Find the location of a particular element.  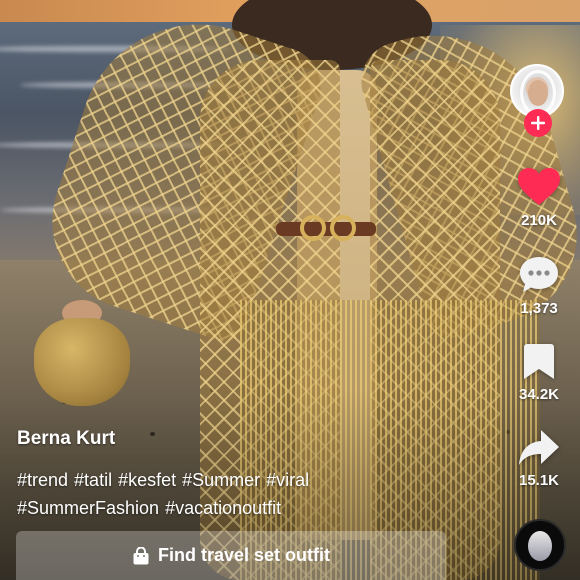

share-count: 15.1K is located at coordinates (539, 480).